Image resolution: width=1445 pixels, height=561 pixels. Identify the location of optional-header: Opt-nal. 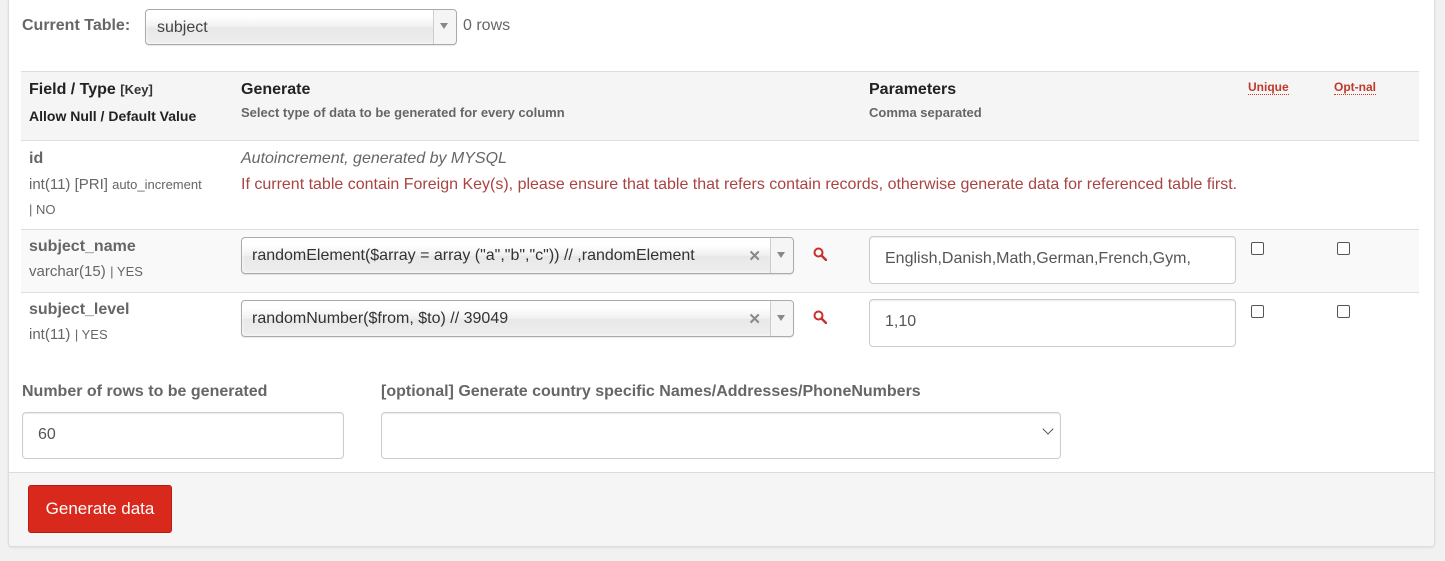
(1355, 87).